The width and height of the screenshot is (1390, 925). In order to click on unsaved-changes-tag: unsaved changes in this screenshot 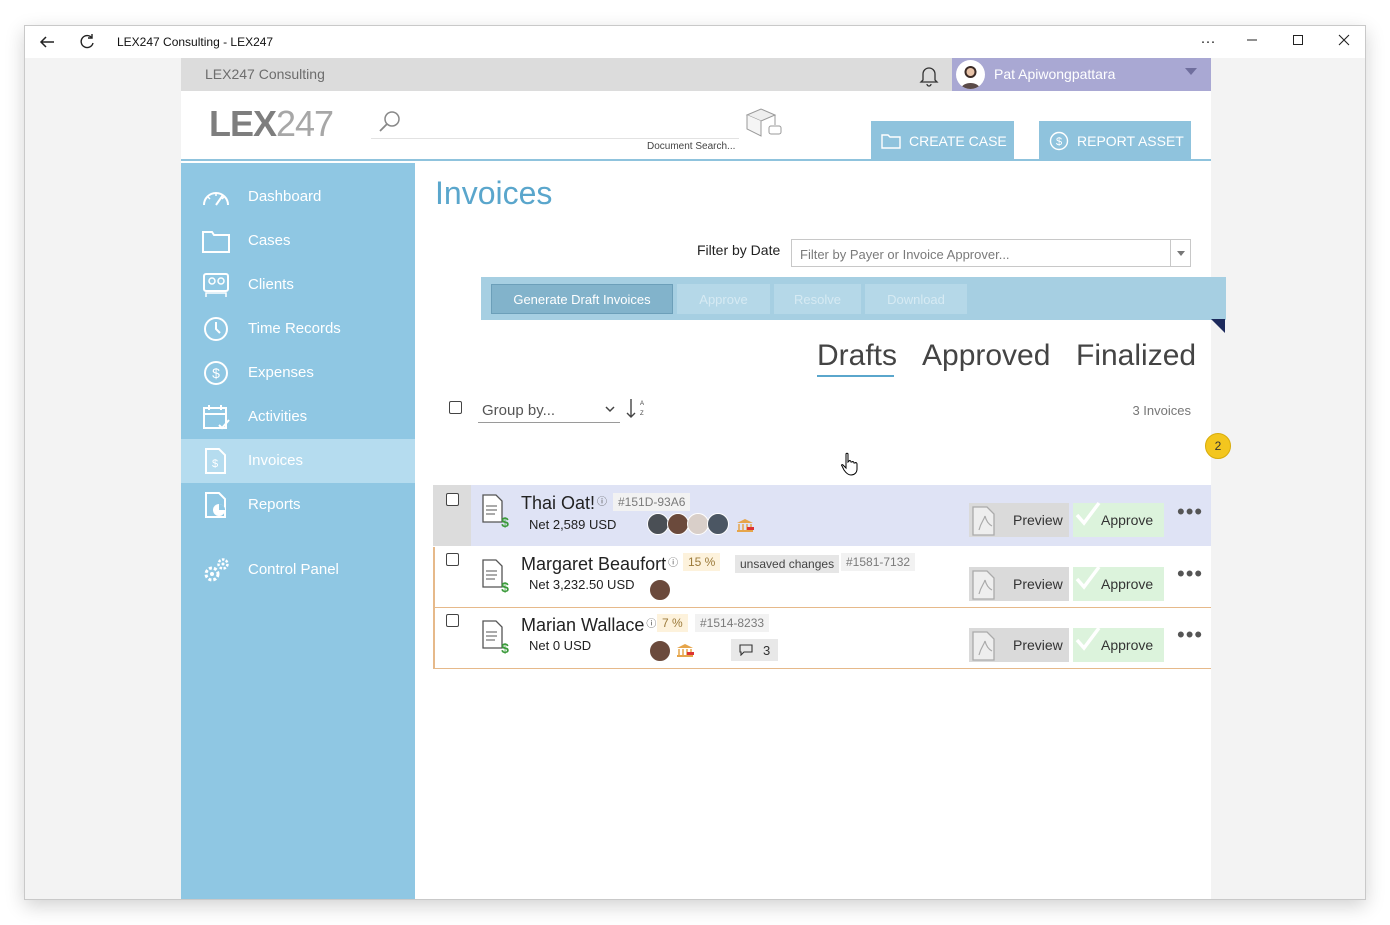, I will do `click(787, 564)`.